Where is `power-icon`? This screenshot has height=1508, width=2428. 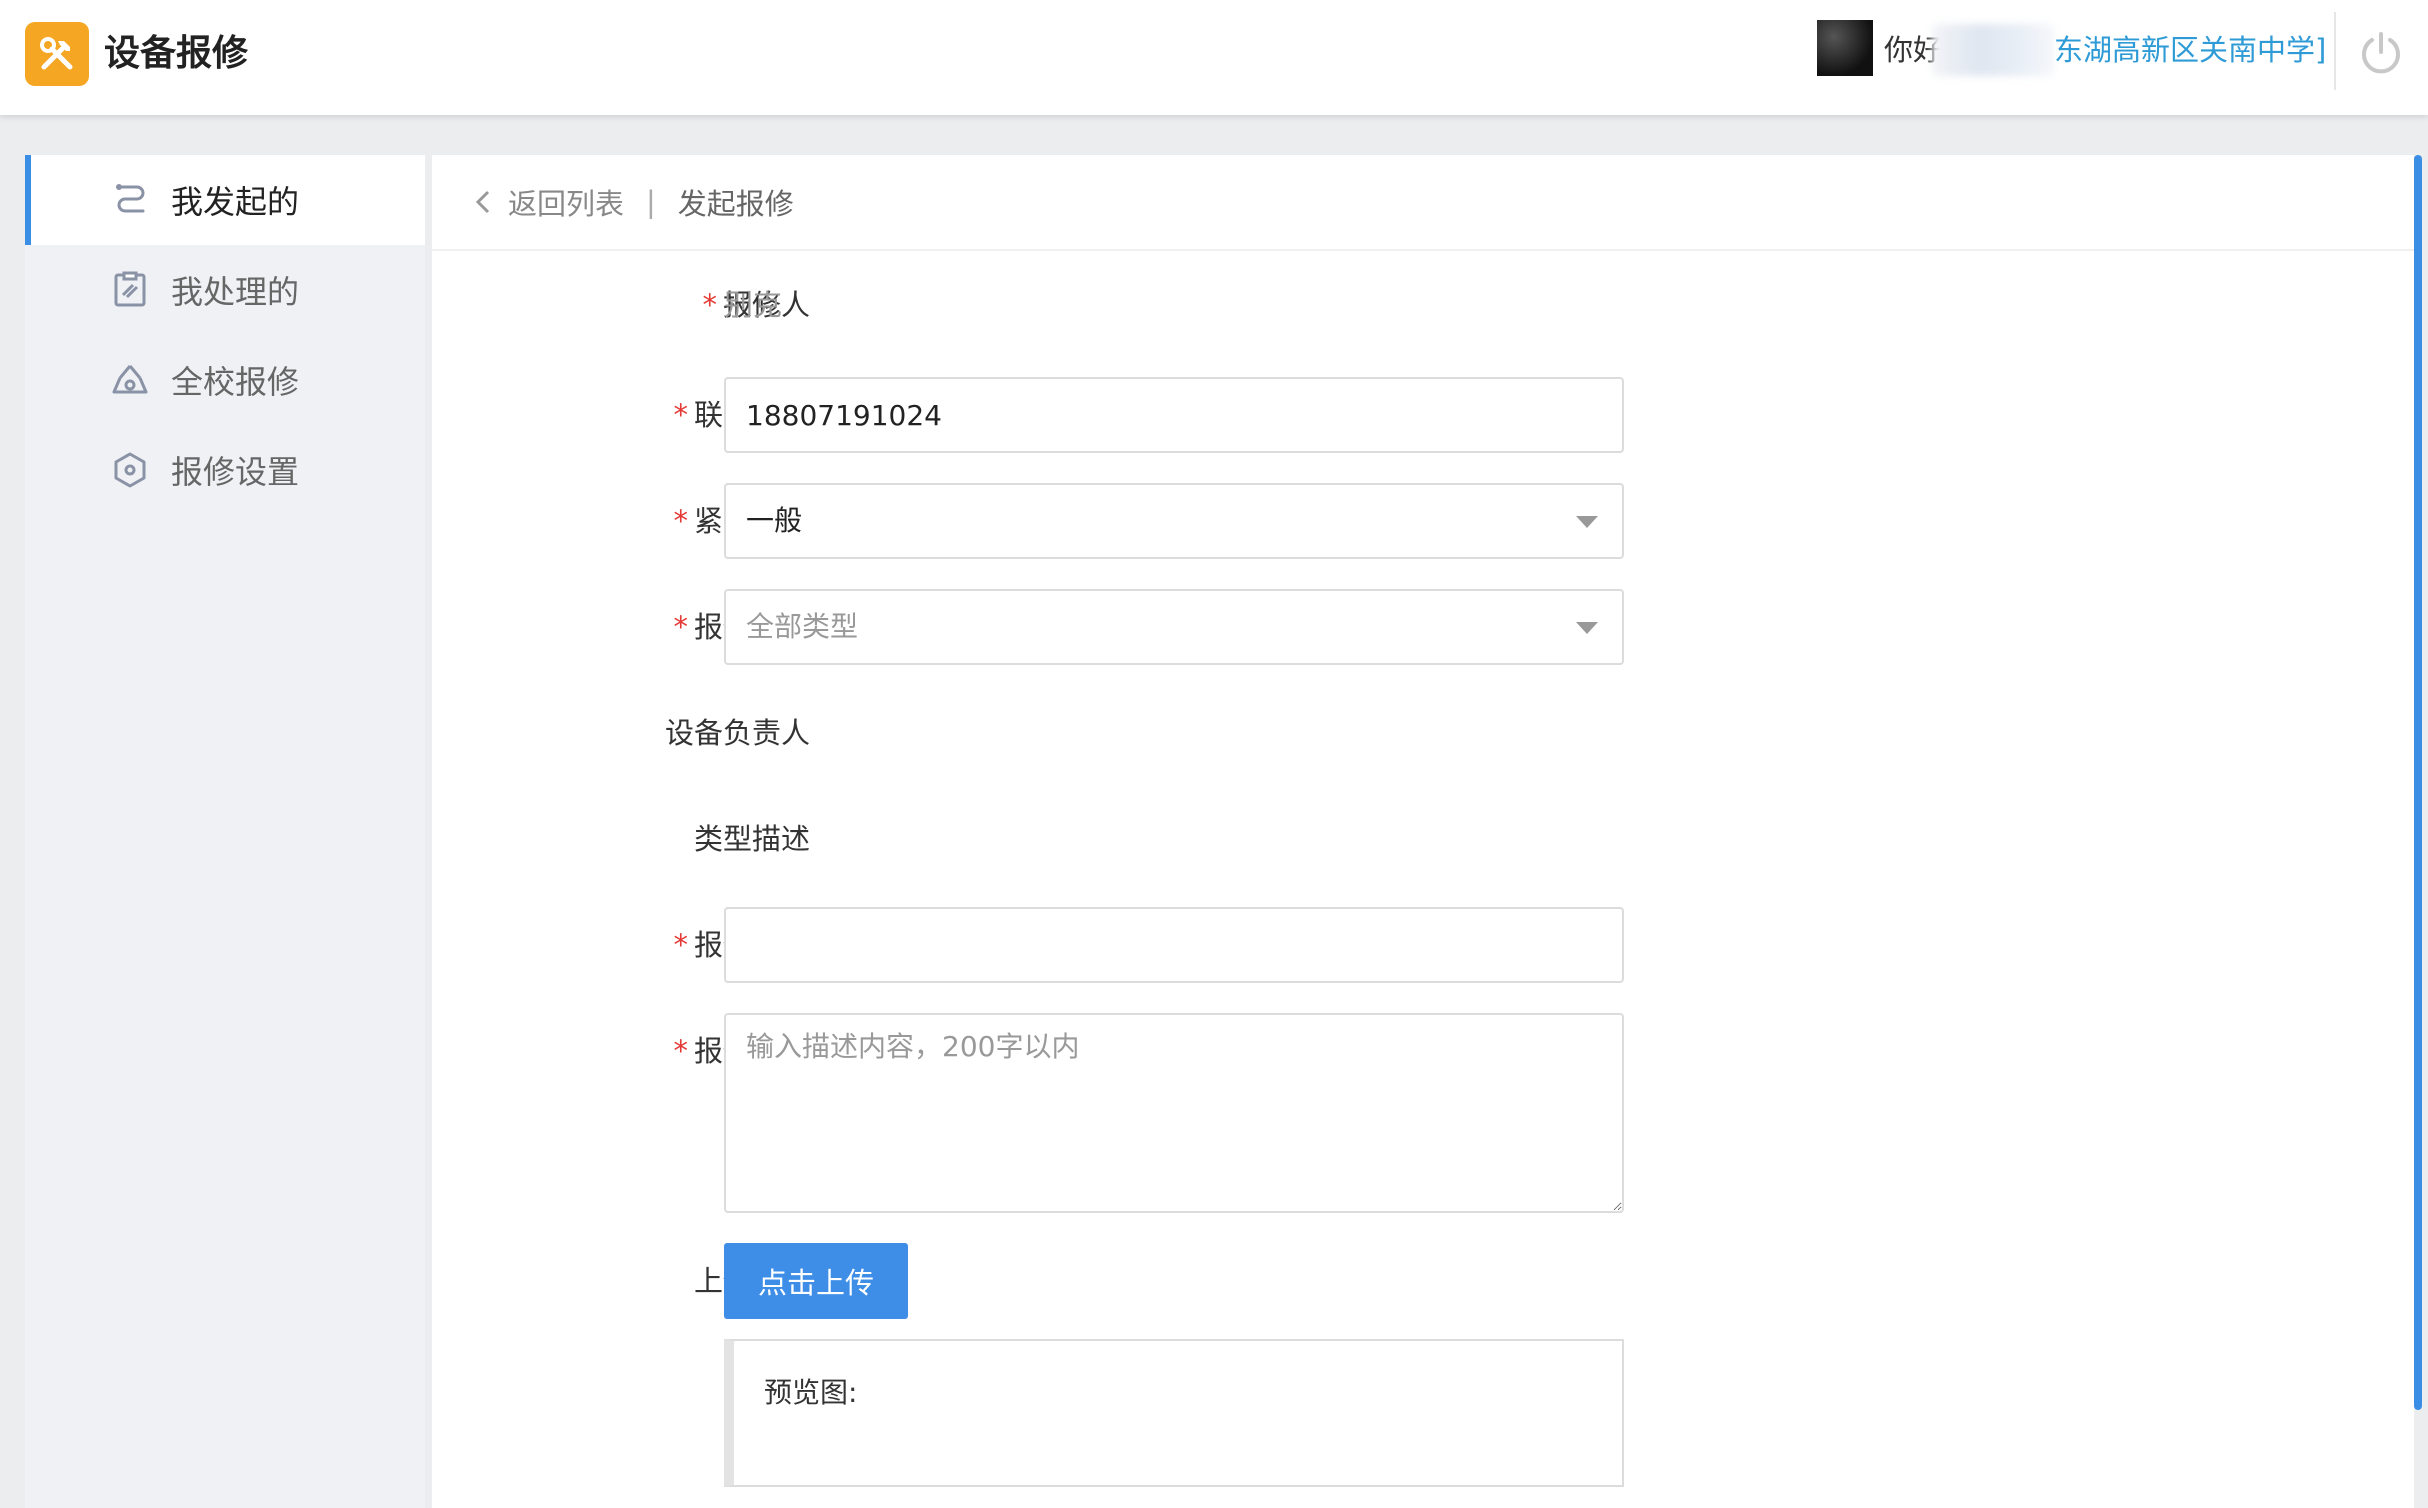 power-icon is located at coordinates (2381, 53).